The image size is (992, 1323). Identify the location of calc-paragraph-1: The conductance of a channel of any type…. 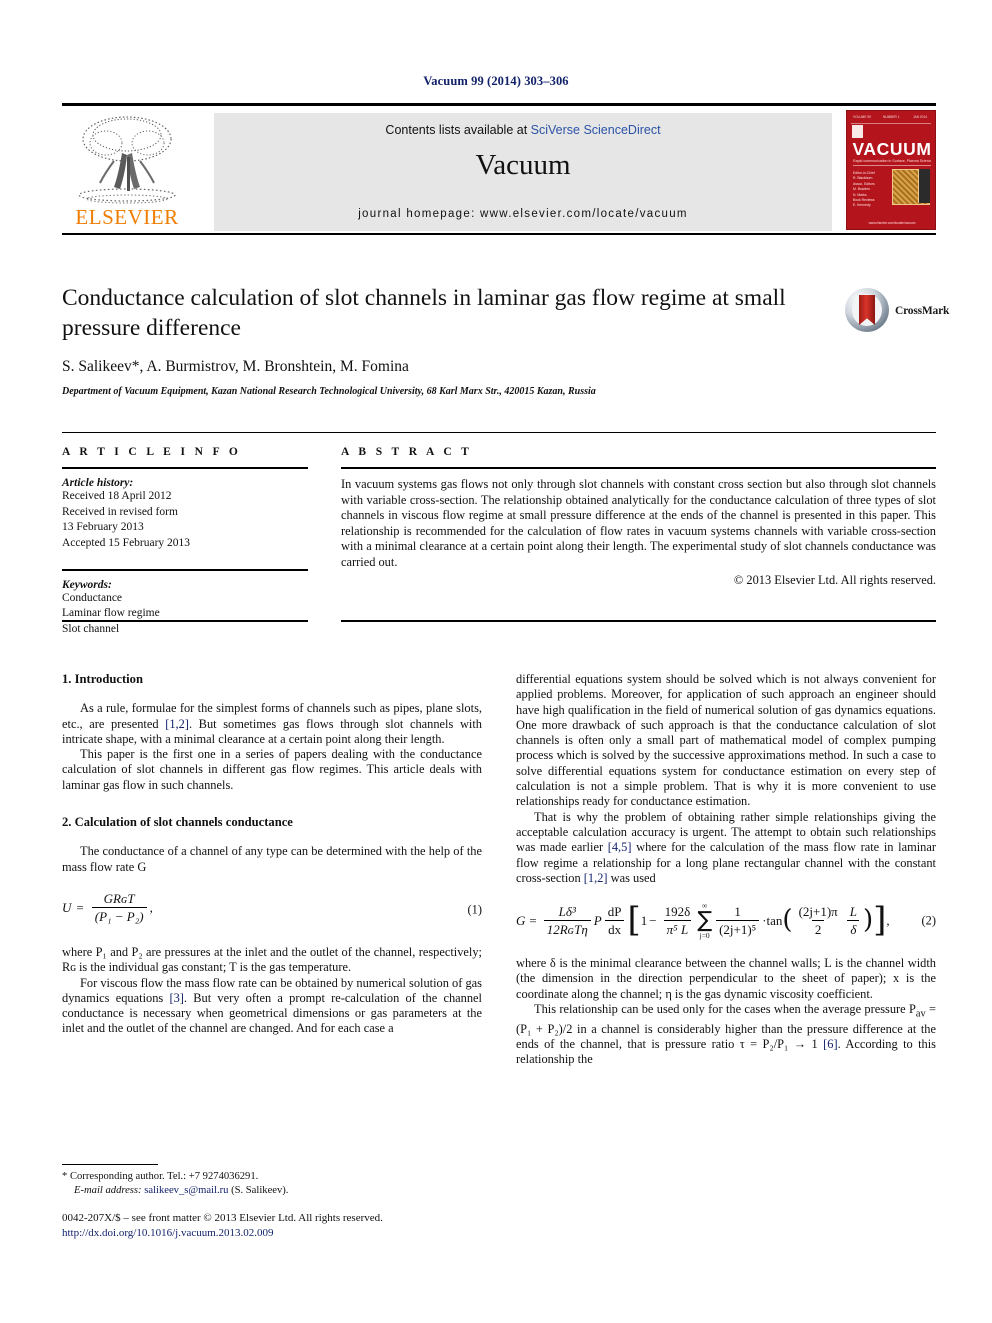
(272, 859).